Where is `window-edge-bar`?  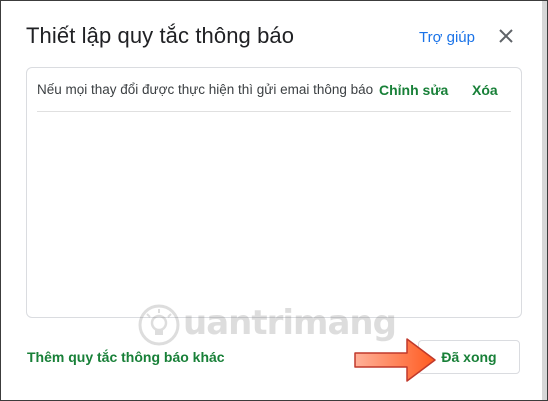 window-edge-bar is located at coordinates (544, 200).